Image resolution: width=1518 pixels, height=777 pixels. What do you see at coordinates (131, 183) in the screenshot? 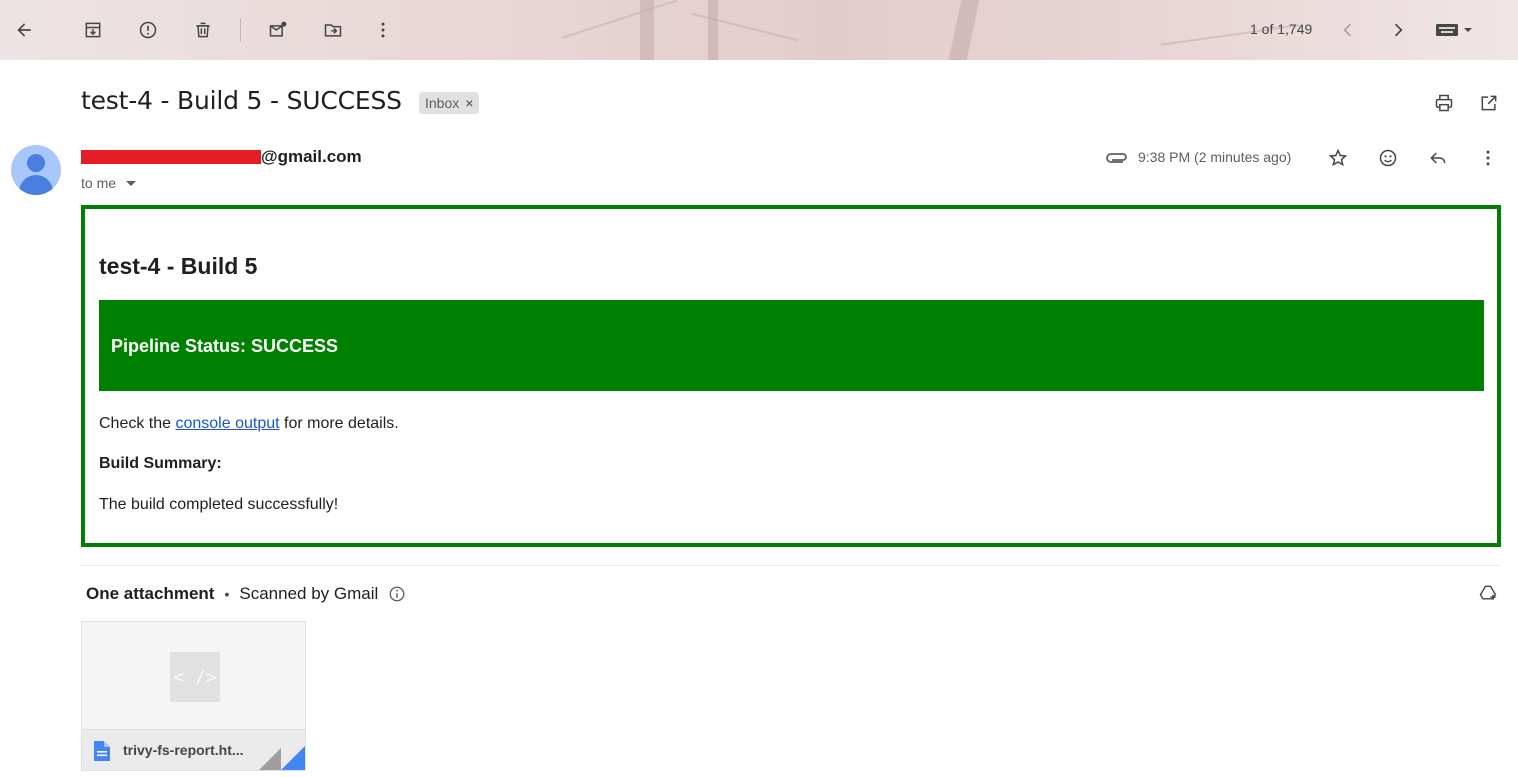
I see `chevron-down-icon` at bounding box center [131, 183].